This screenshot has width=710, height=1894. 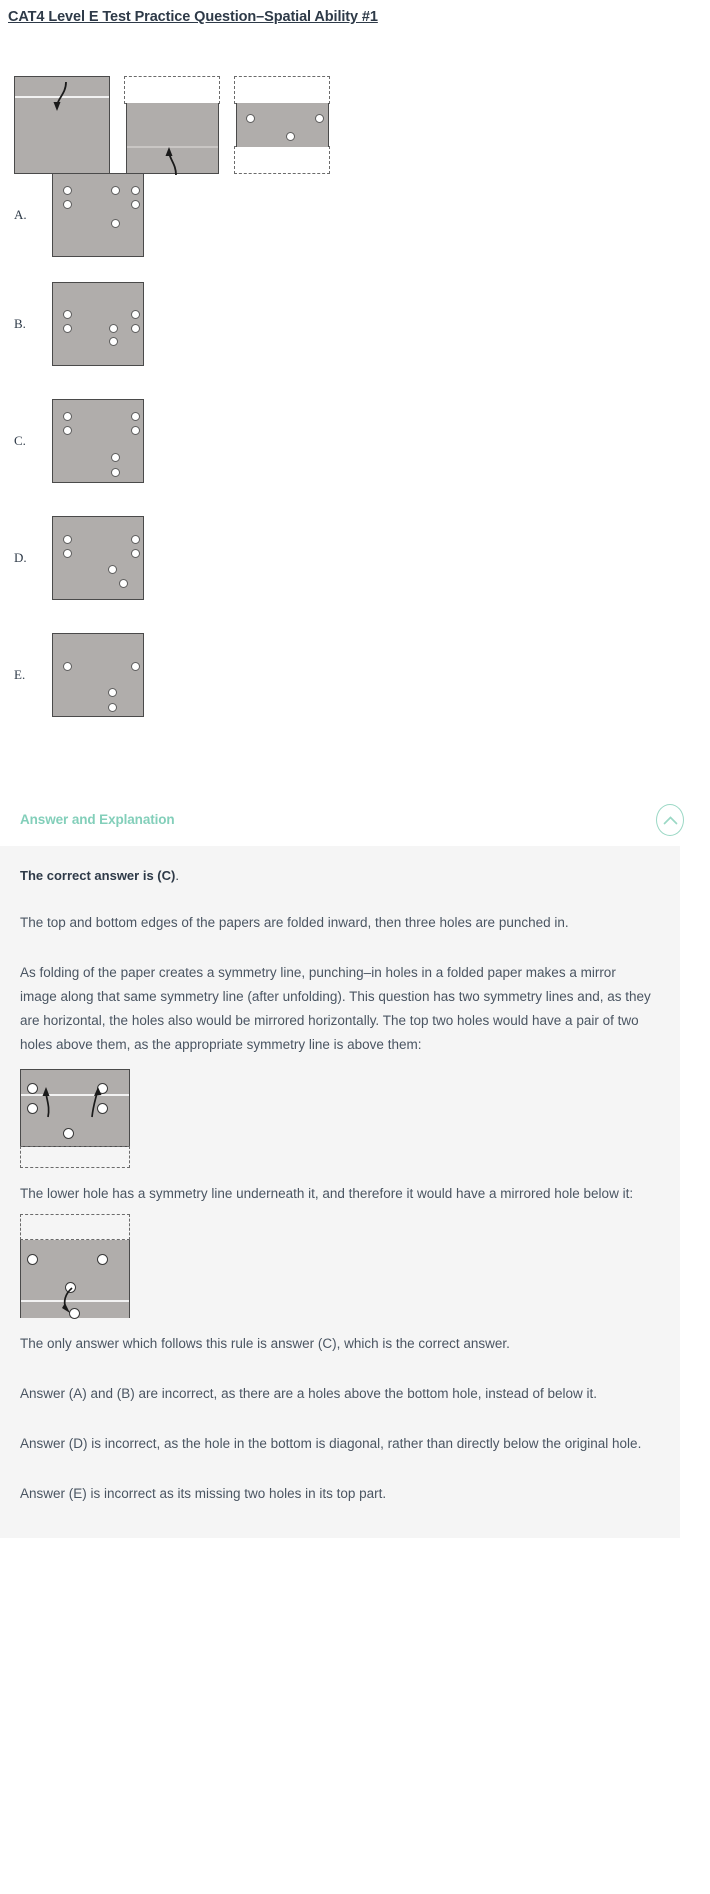 I want to click on option-a-paper, so click(x=98, y=215).